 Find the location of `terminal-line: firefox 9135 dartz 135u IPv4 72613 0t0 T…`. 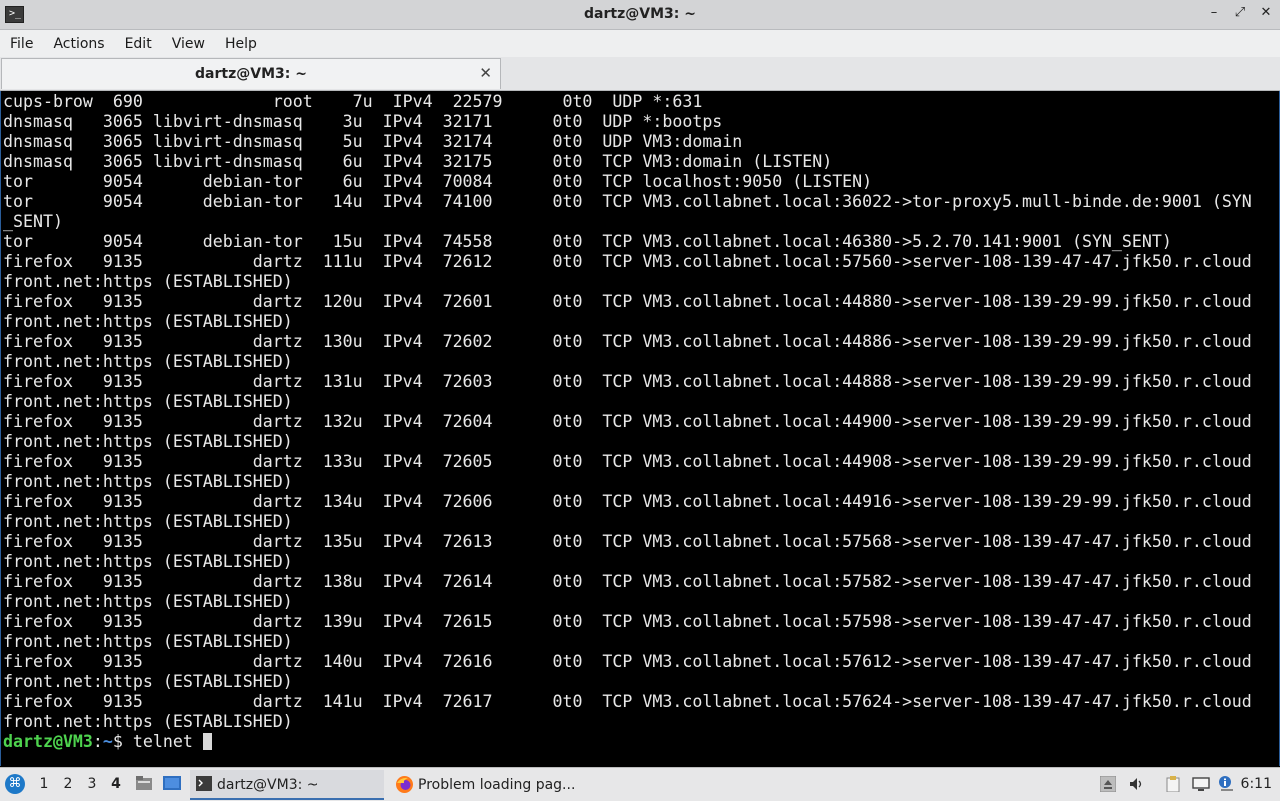

terminal-line: firefox 9135 dartz 135u IPv4 72613 0t0 T… is located at coordinates (627, 541).